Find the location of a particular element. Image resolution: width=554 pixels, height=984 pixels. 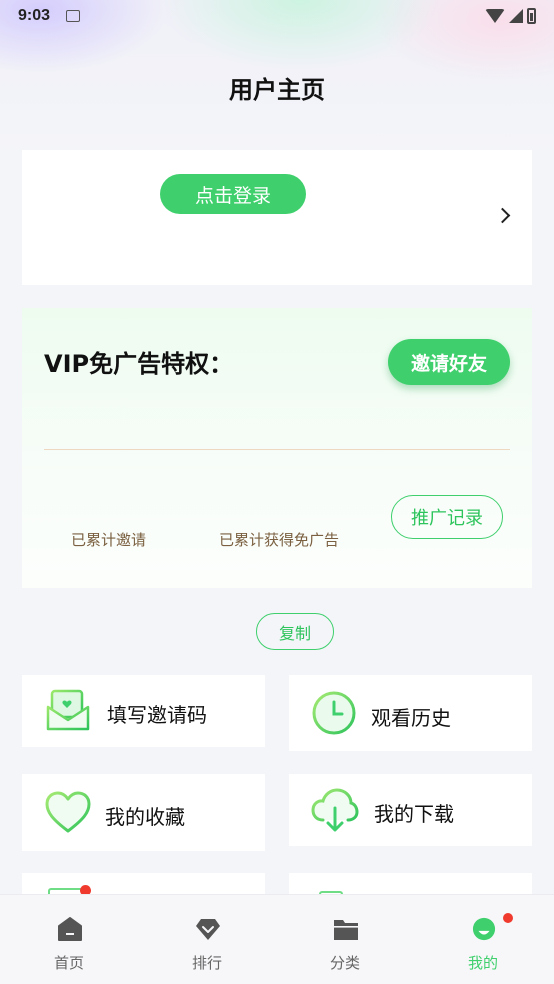

login-button: 点击登录 is located at coordinates (233, 194).